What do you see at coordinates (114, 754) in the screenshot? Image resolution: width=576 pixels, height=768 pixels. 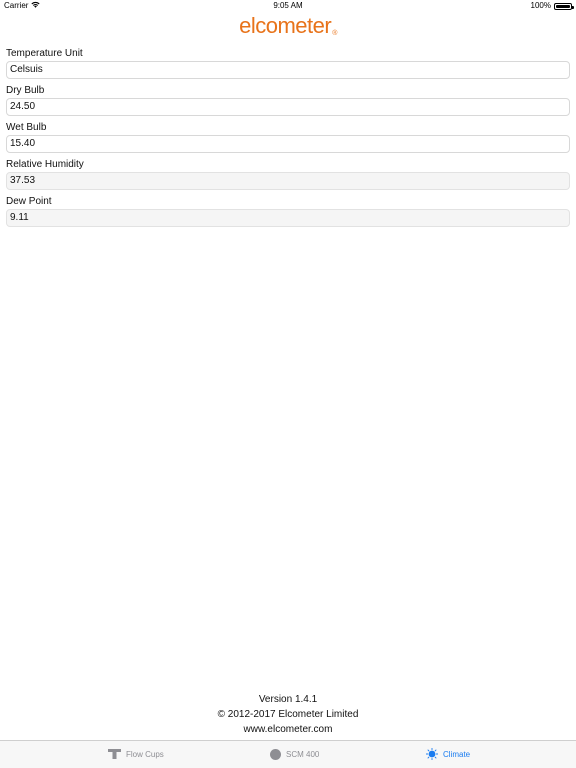 I see `flow-cup-icon` at bounding box center [114, 754].